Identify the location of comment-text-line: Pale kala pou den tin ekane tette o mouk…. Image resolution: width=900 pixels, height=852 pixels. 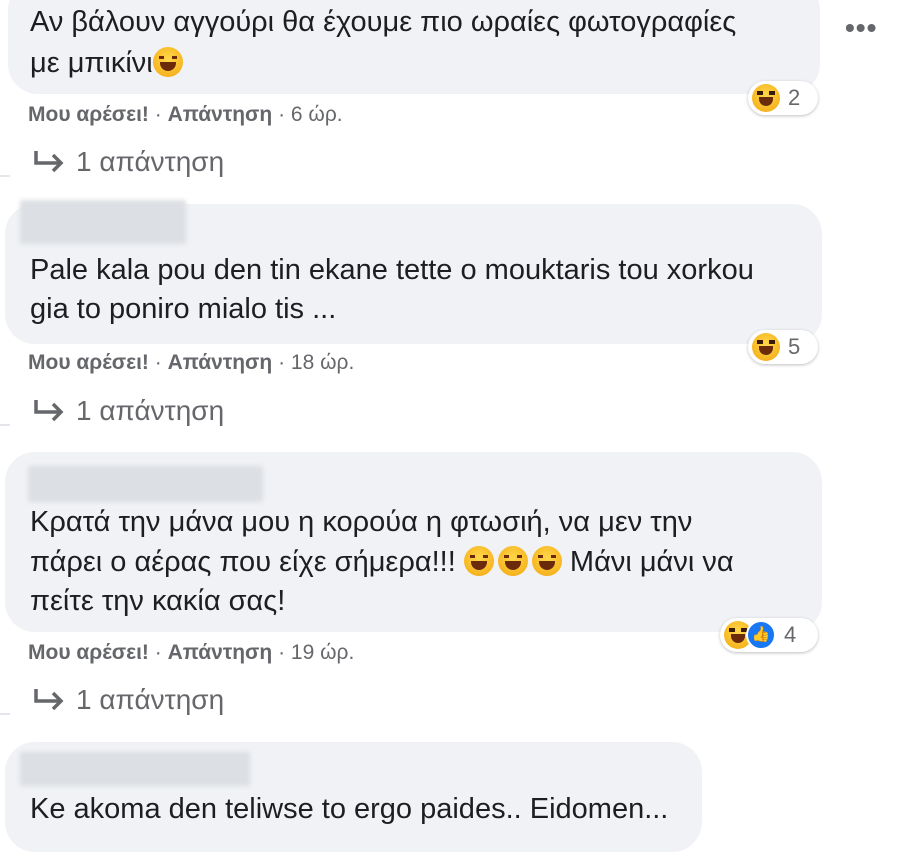
(392, 270).